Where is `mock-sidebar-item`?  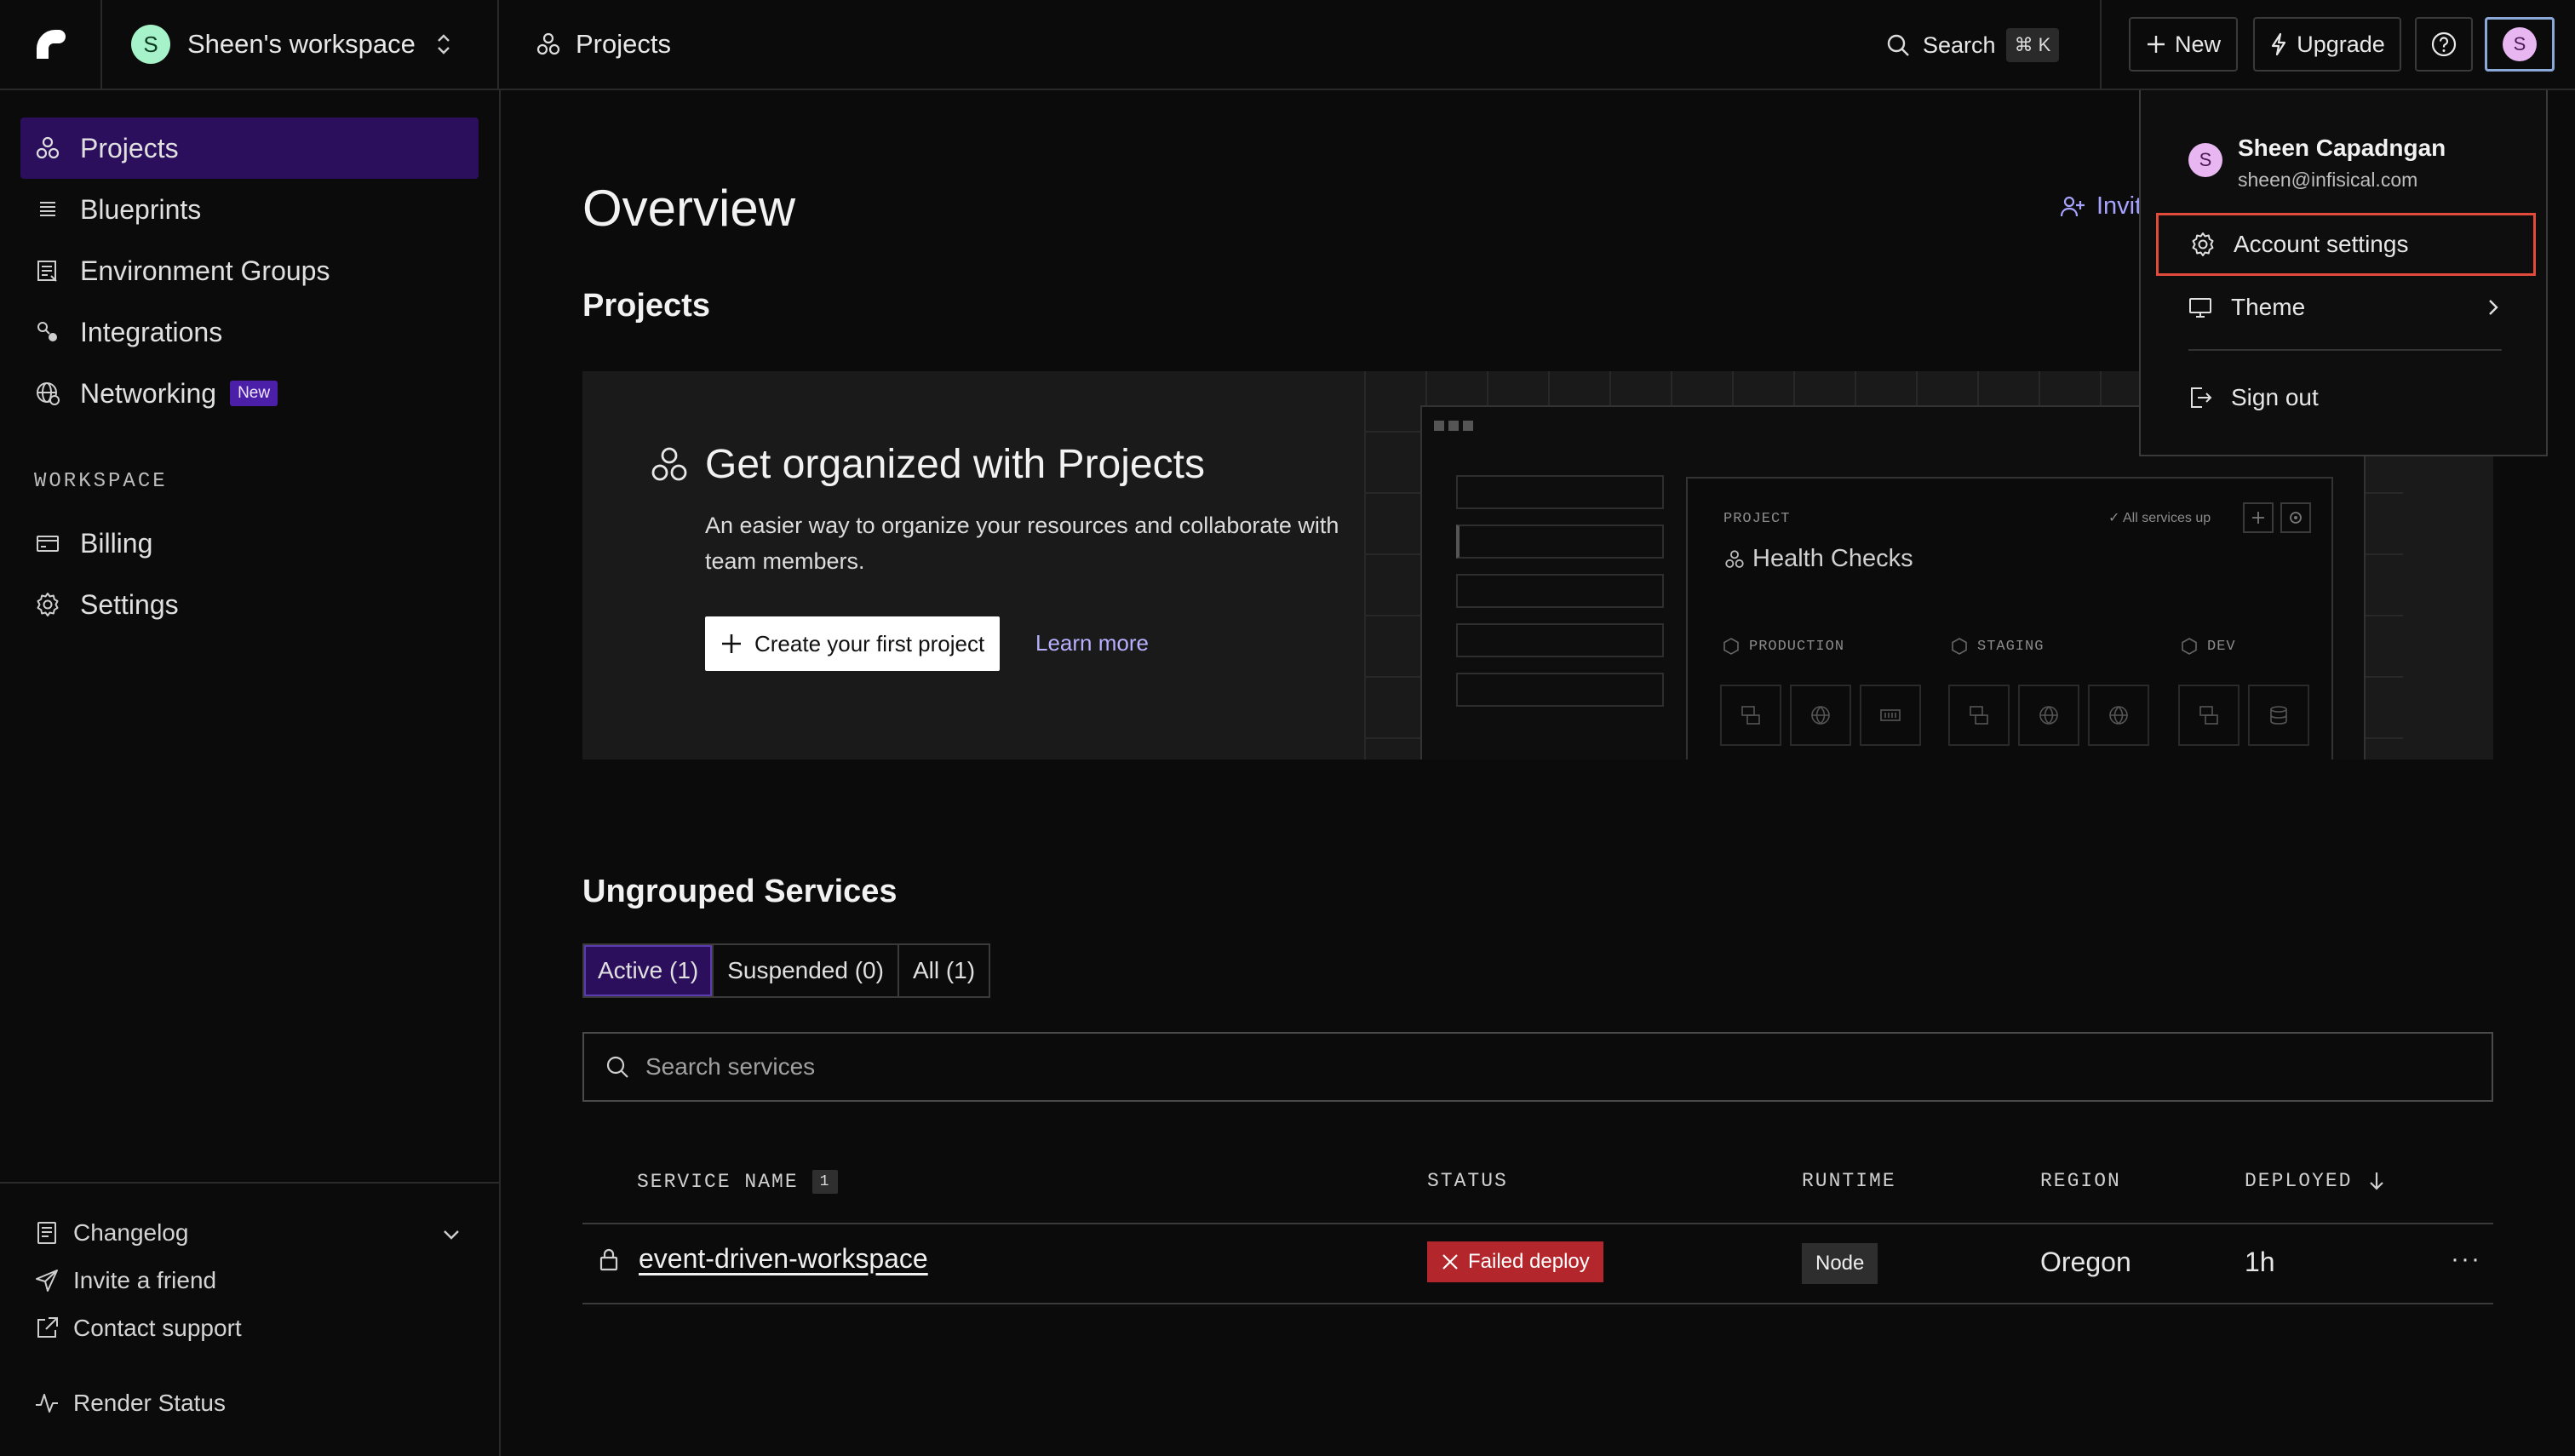 mock-sidebar-item is located at coordinates (1560, 542).